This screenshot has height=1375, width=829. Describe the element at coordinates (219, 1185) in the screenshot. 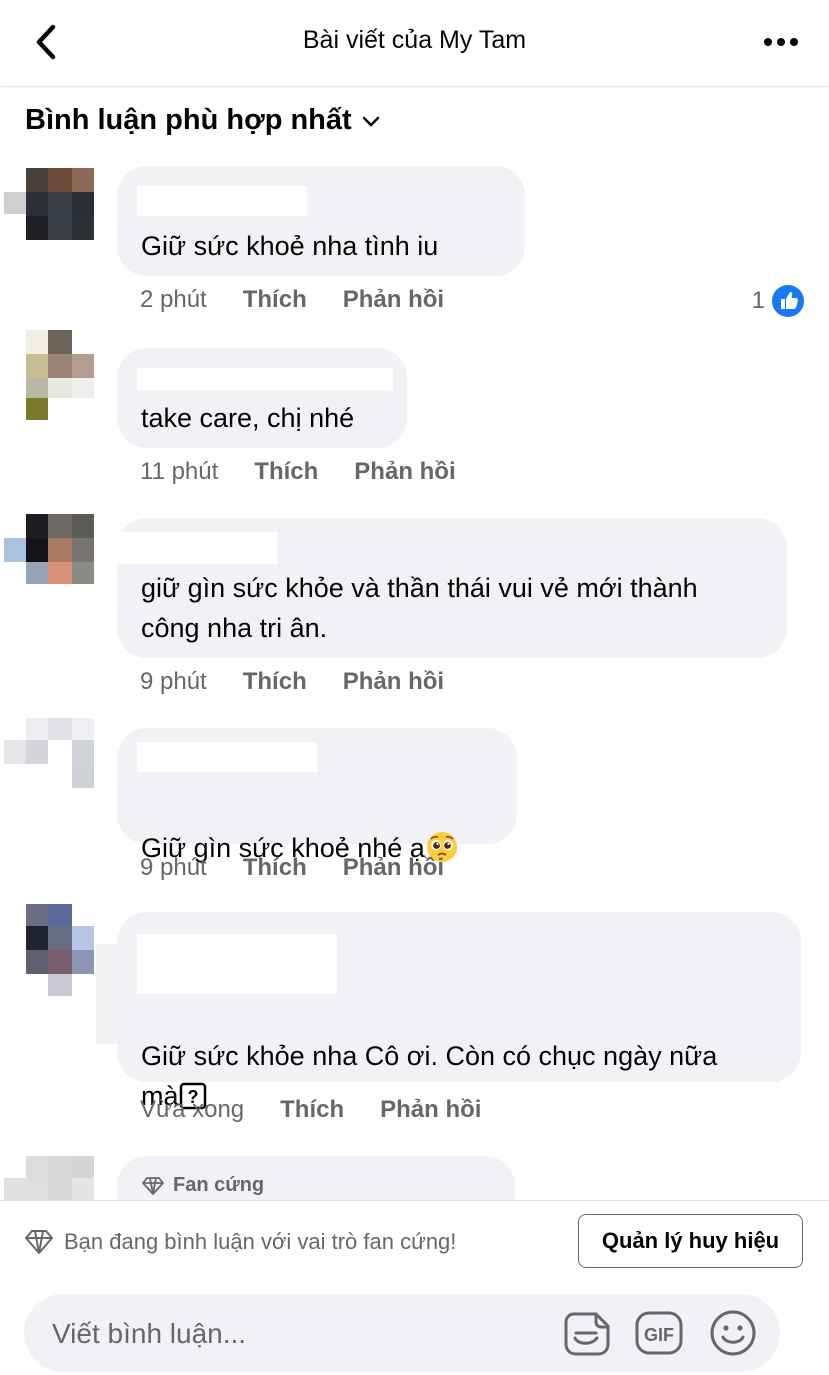

I see `fan-badge-label: Fan cứng` at that location.